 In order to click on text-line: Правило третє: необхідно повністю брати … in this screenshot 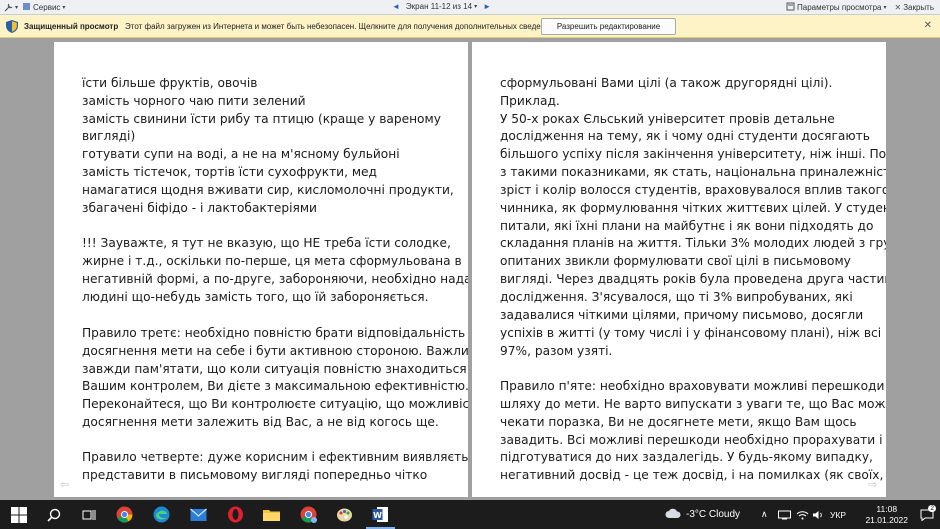, I will do `click(275, 333)`.